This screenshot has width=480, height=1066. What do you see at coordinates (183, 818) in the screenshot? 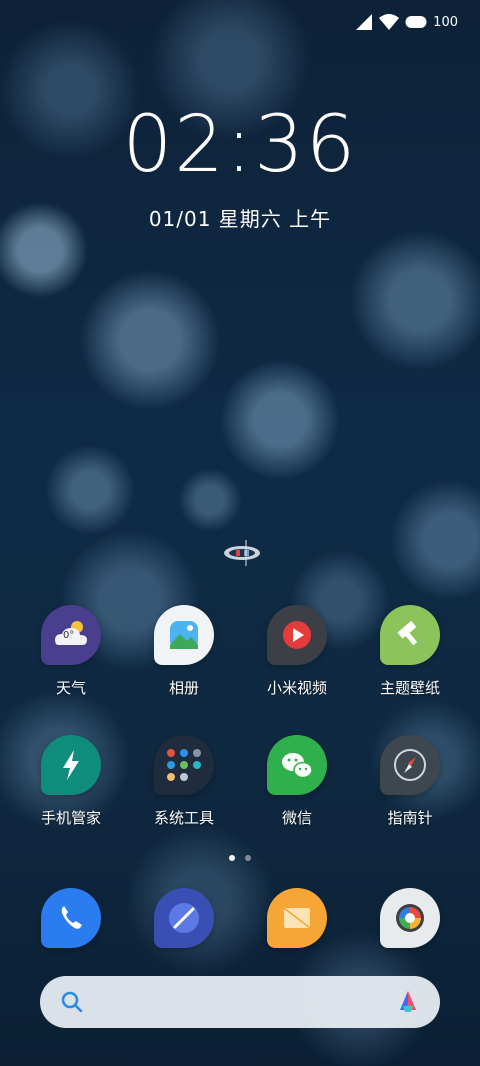
I see `app-label: 系统工具` at bounding box center [183, 818].